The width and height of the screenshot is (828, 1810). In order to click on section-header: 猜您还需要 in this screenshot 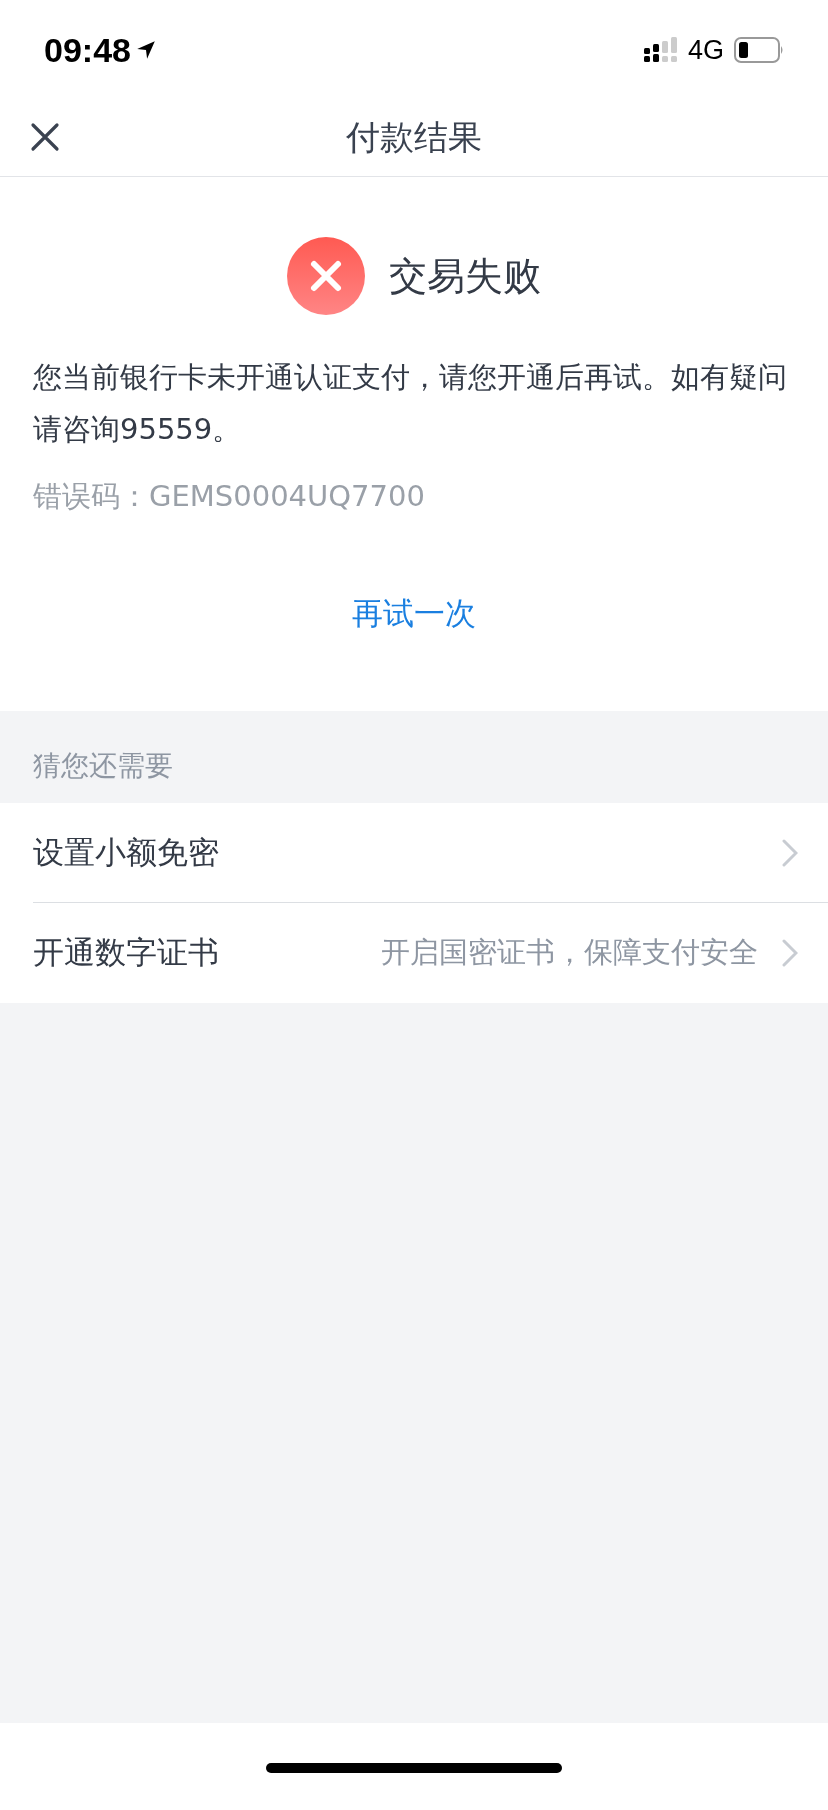, I will do `click(103, 766)`.